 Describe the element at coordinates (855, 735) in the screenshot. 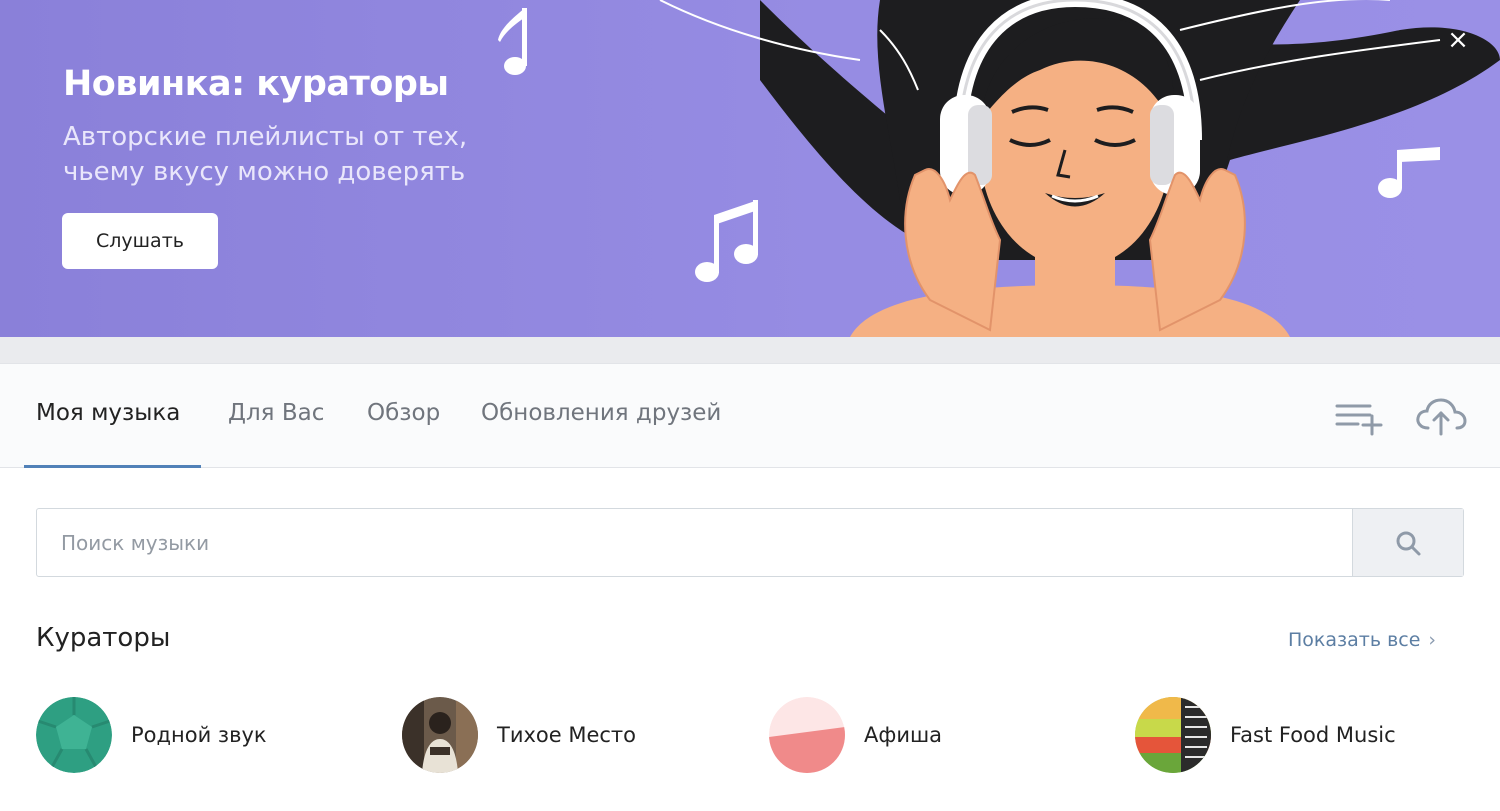

I see `curator-item: Афиша` at that location.